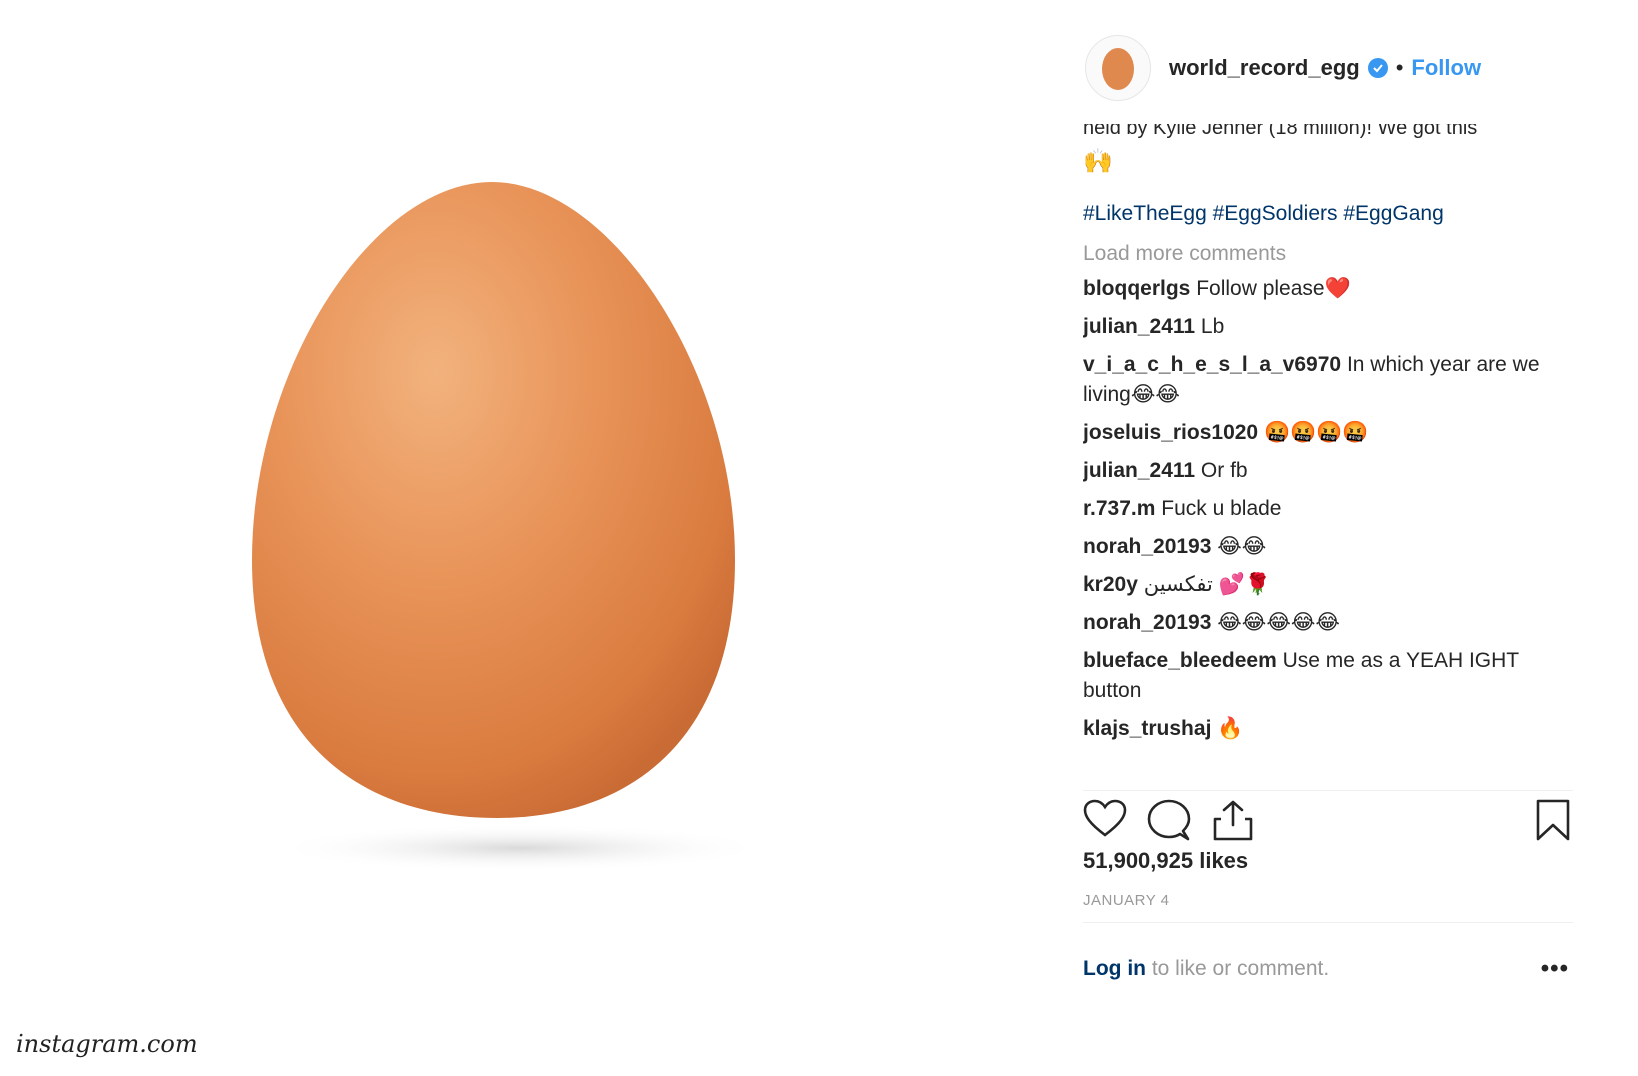 This screenshot has height=1076, width=1638. I want to click on username-link: world_record_egg, so click(1264, 68).